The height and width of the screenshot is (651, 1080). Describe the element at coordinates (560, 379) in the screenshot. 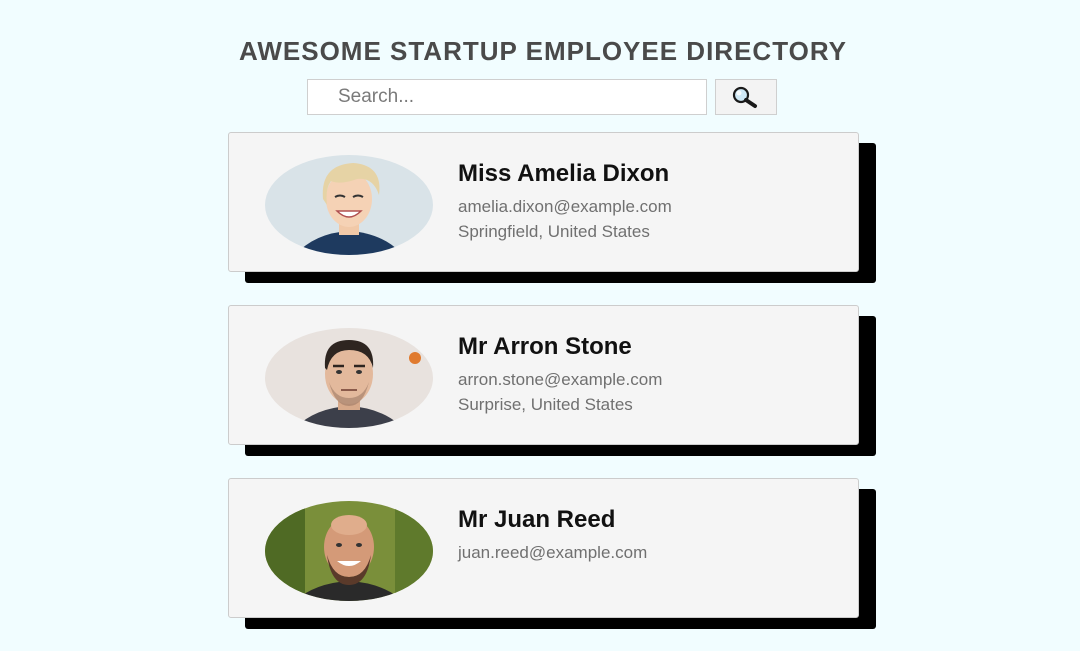

I see `employee-email: arron.stone@example.com` at that location.